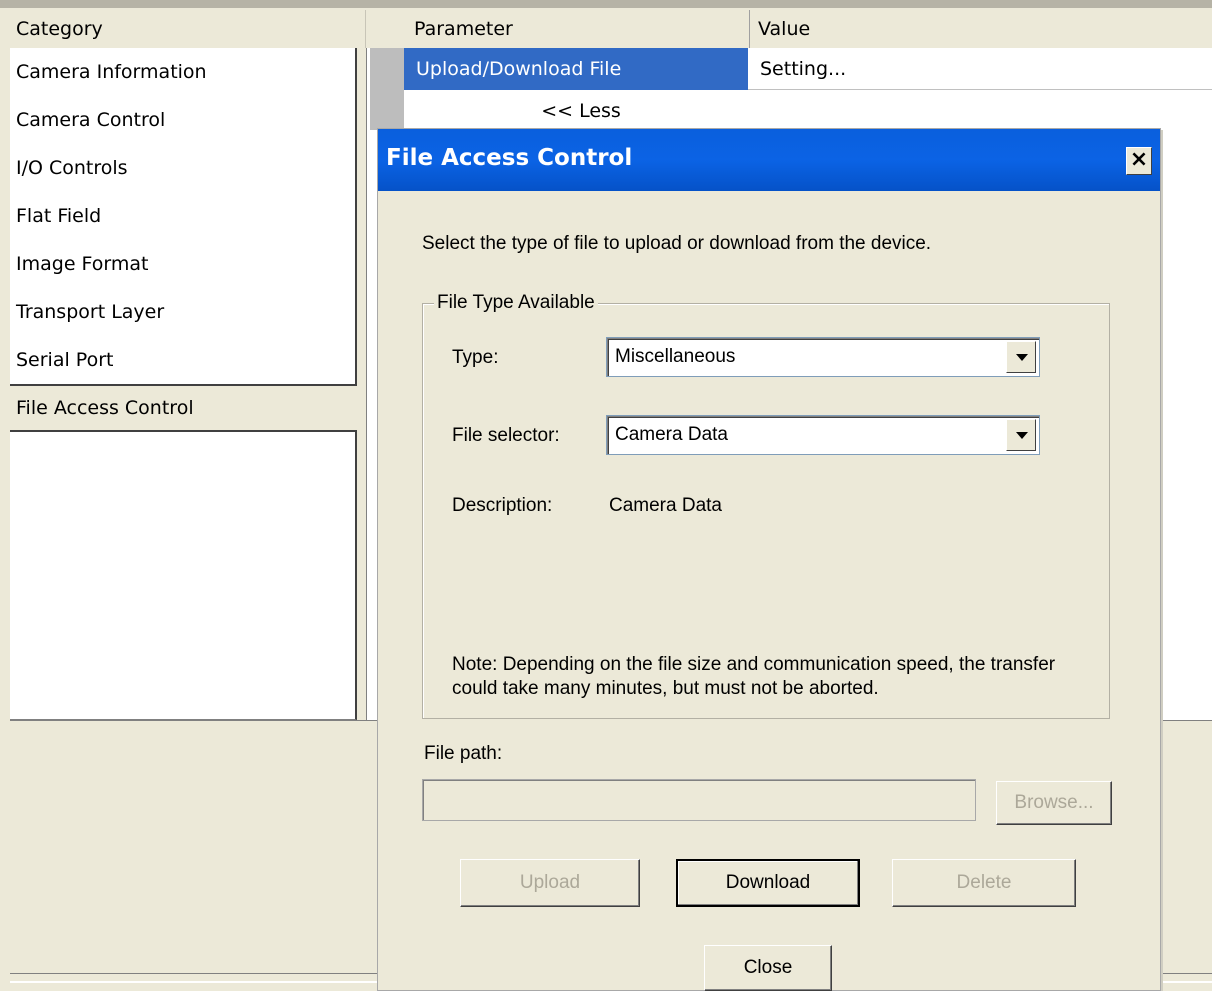  Describe the element at coordinates (182, 312) in the screenshot. I see `category-item-transport-layer: Transport Layer` at that location.